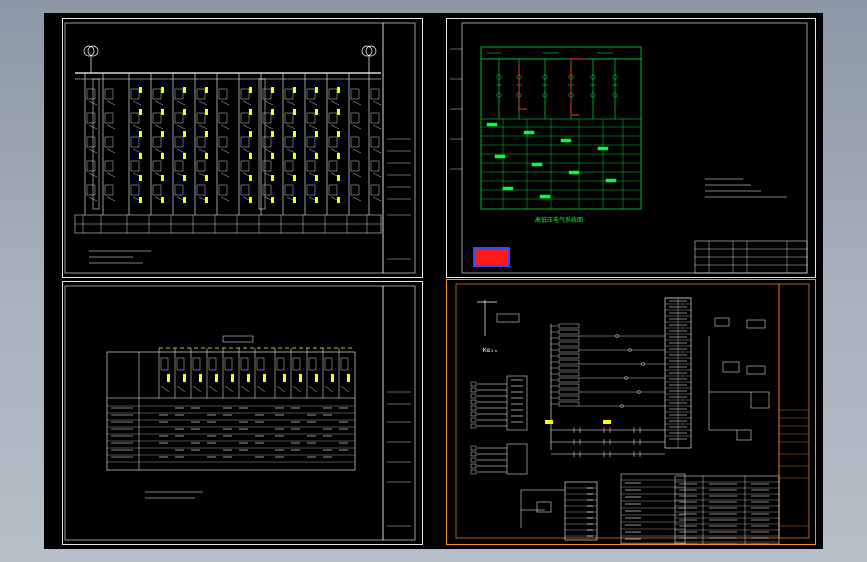 This screenshot has height=562, width=867. Describe the element at coordinates (491, 257) in the screenshot. I see `approval-stamp` at that location.